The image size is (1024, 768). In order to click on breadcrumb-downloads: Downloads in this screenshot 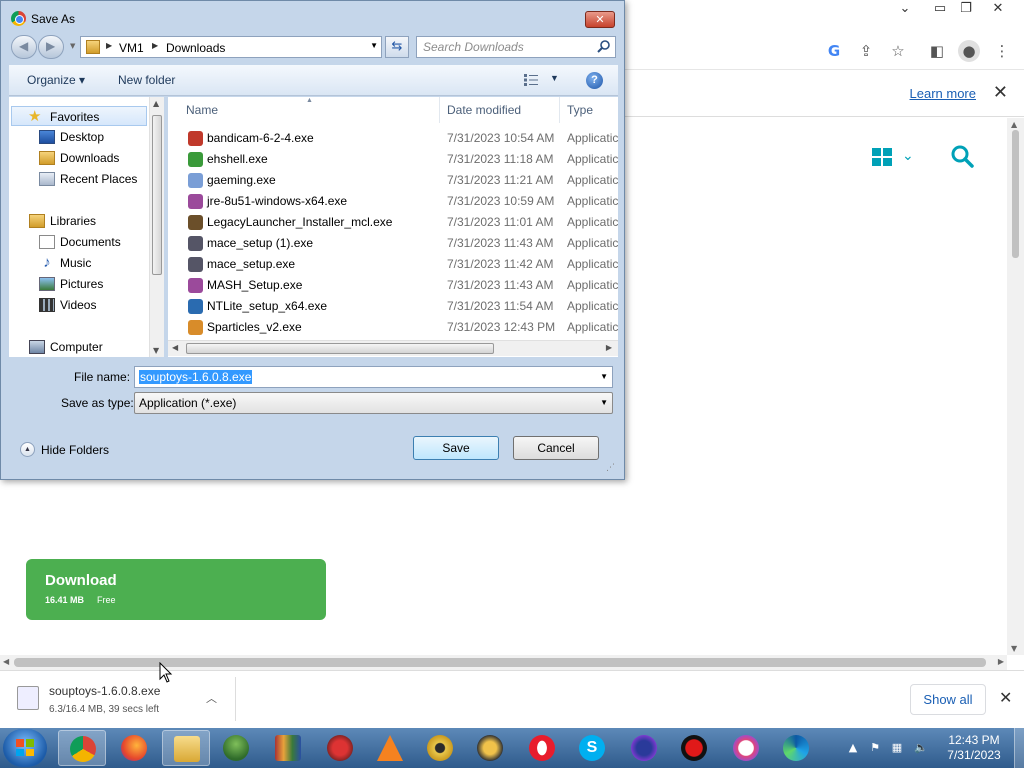, I will do `click(195, 48)`.